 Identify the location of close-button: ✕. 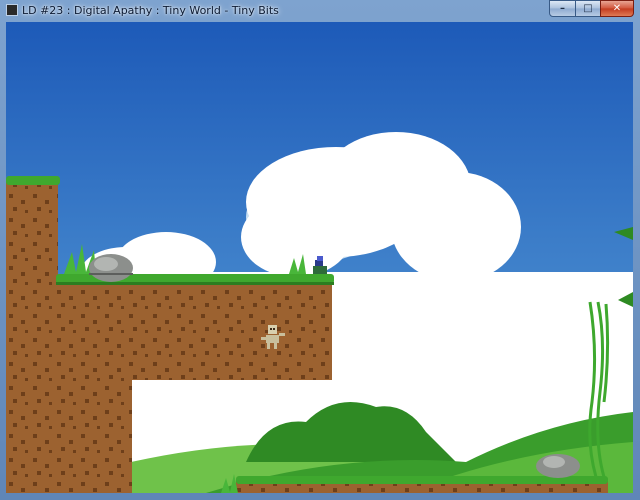
(617, 8).